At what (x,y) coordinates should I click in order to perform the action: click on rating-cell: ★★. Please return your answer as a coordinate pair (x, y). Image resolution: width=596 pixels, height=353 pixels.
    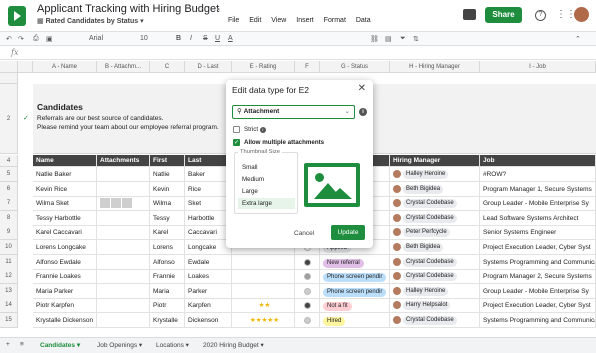
    Looking at the image, I should click on (263, 305).